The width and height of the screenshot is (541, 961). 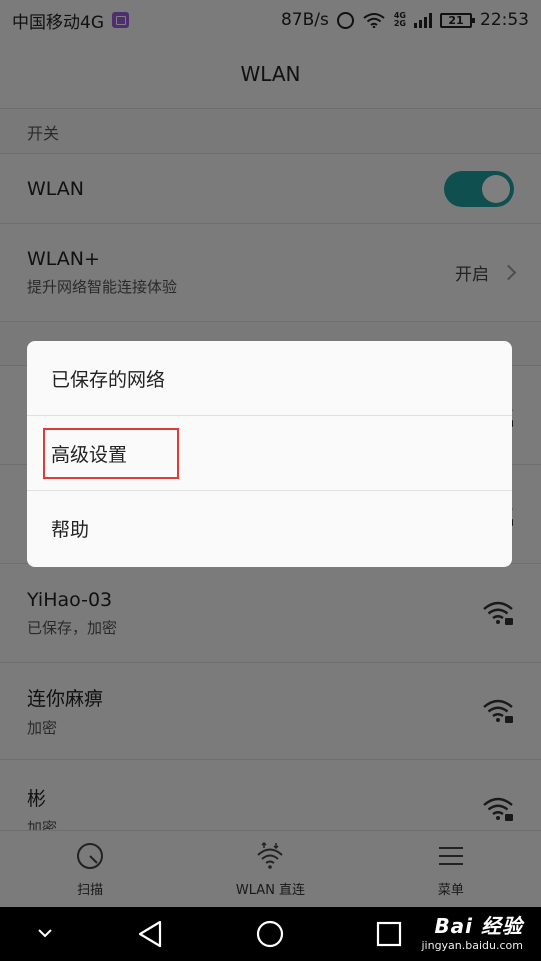 What do you see at coordinates (472, 945) in the screenshot?
I see `watermark-url: jingyan.baidu.com` at bounding box center [472, 945].